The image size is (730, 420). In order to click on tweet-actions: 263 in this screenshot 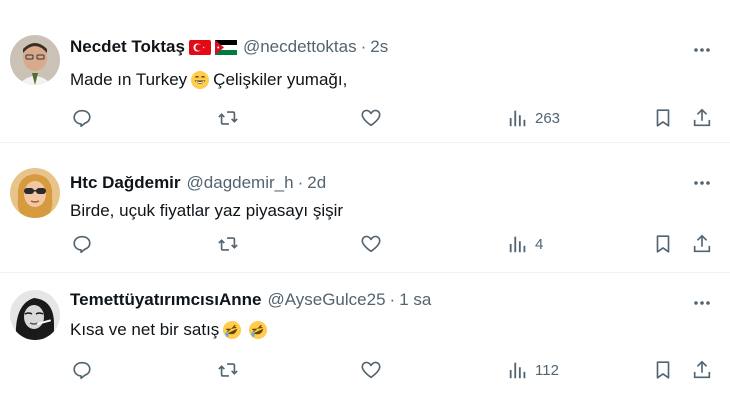, I will do `click(365, 119)`.